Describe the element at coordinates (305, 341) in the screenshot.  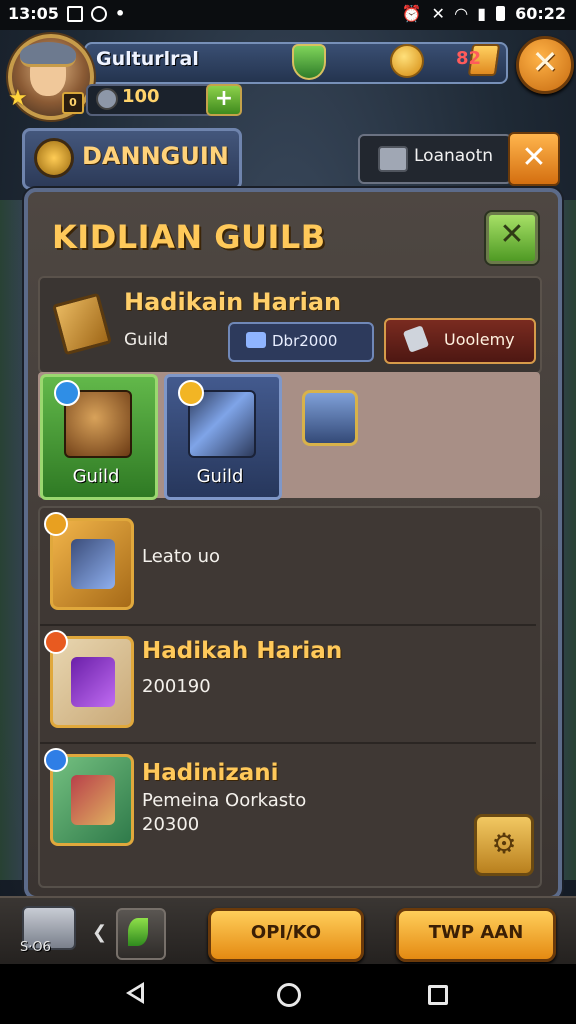
I see `guild-stat-text: Dbr2000` at that location.